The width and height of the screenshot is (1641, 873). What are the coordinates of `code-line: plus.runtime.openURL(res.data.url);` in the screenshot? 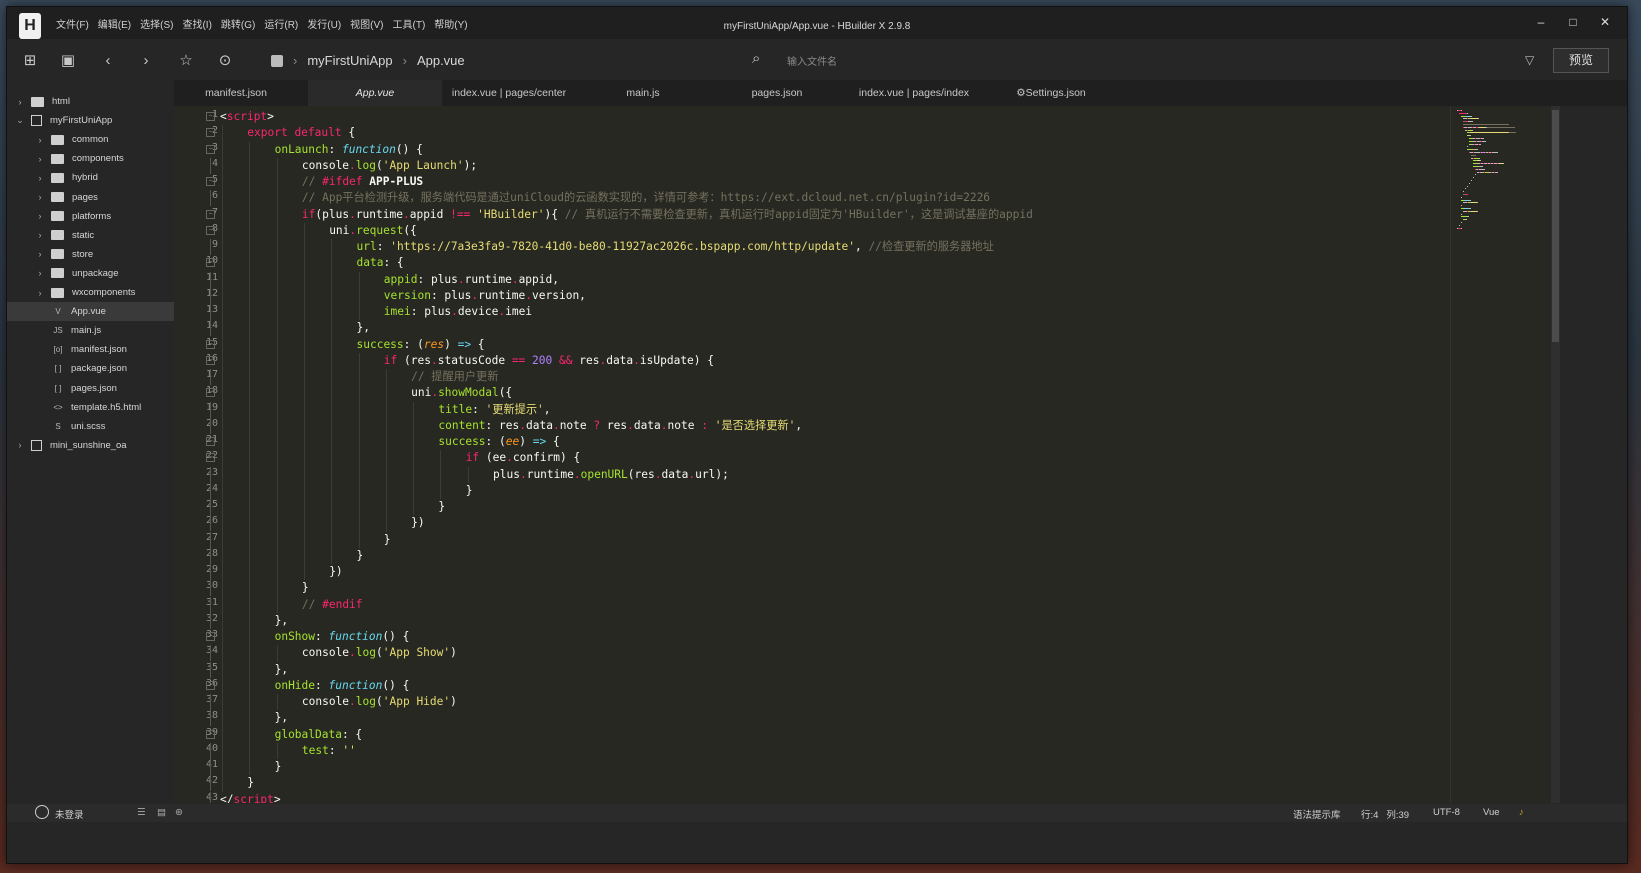 It's located at (611, 475).